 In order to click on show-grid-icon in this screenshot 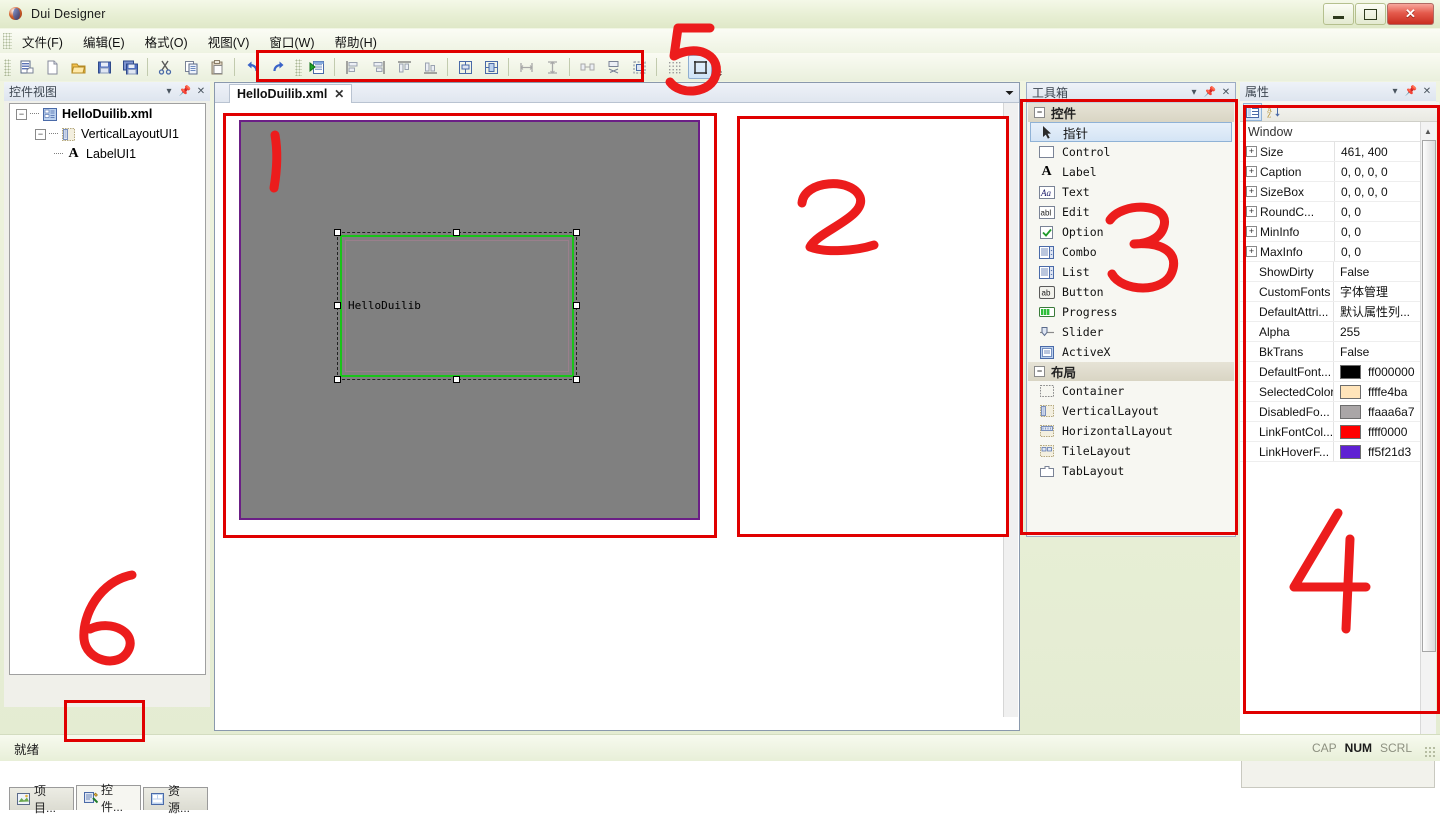, I will do `click(674, 67)`.